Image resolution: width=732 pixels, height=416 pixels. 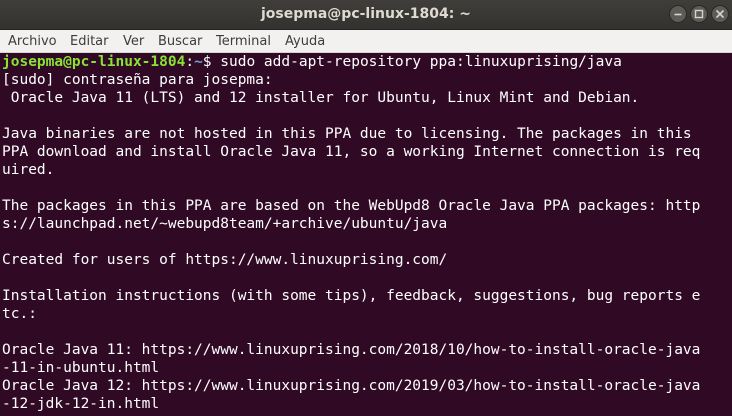 What do you see at coordinates (81, 404) in the screenshot?
I see `output-line: -12-jdk-12-in.html` at bounding box center [81, 404].